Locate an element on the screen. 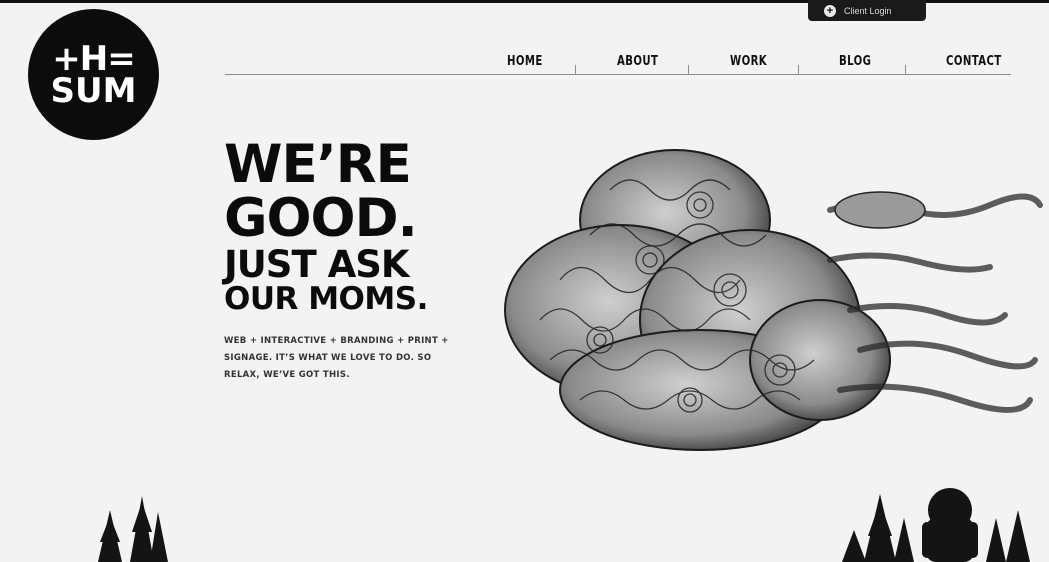 The image size is (1049, 562). hero-headline: WE’RE GOOD. JUST ASK OUR MOMS. is located at coordinates (326, 226).